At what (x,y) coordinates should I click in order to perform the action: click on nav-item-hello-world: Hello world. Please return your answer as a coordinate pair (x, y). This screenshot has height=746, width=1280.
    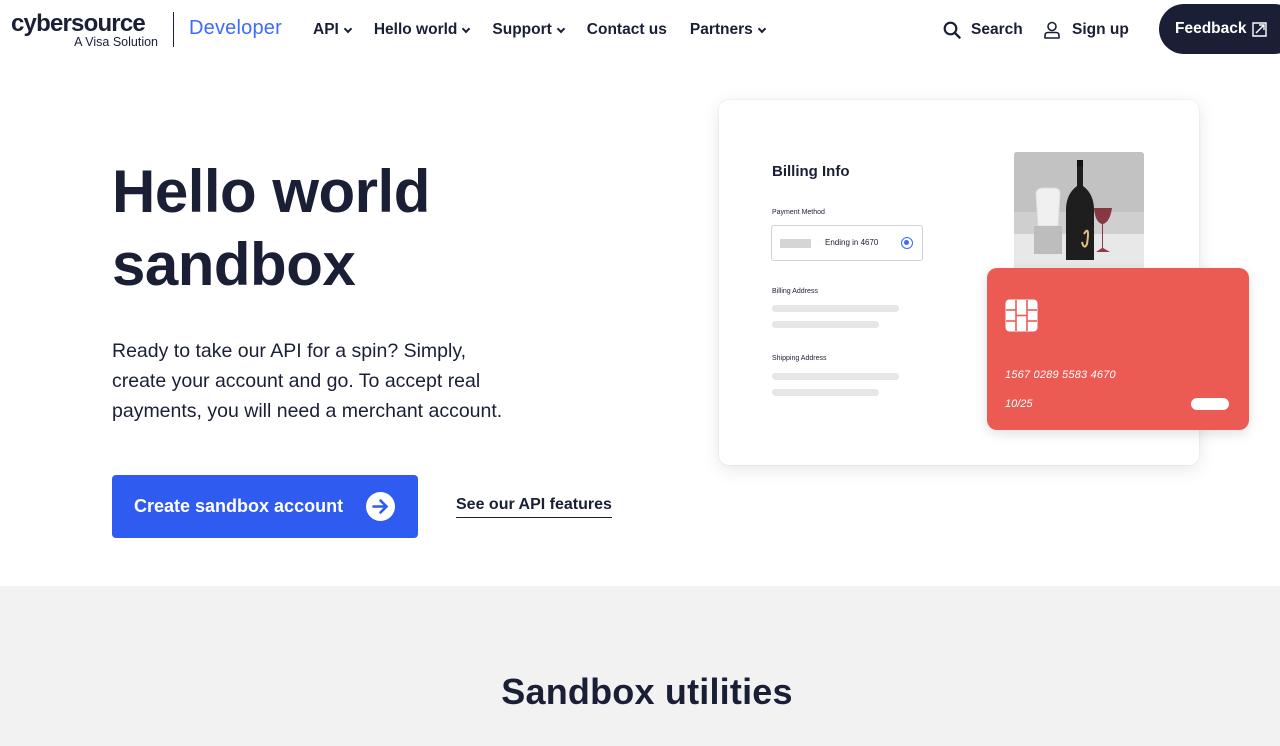
    Looking at the image, I should click on (422, 30).